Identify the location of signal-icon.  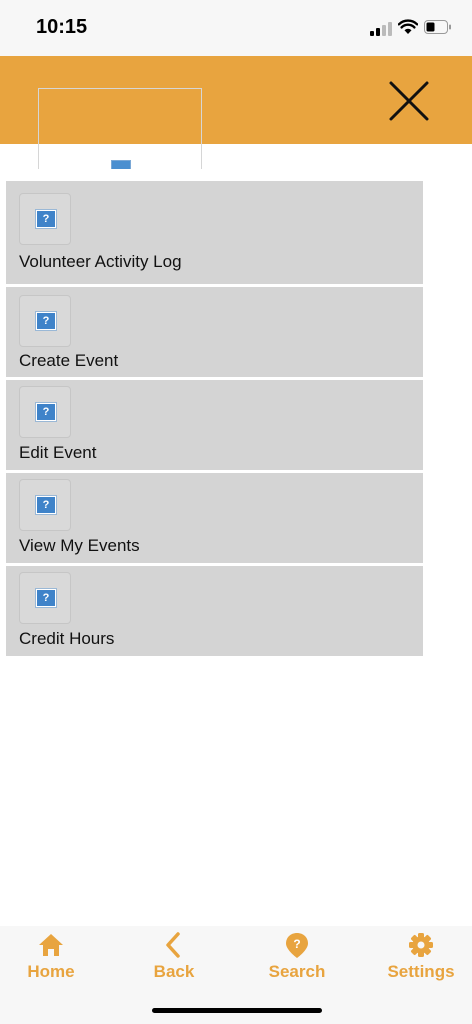
(381, 29).